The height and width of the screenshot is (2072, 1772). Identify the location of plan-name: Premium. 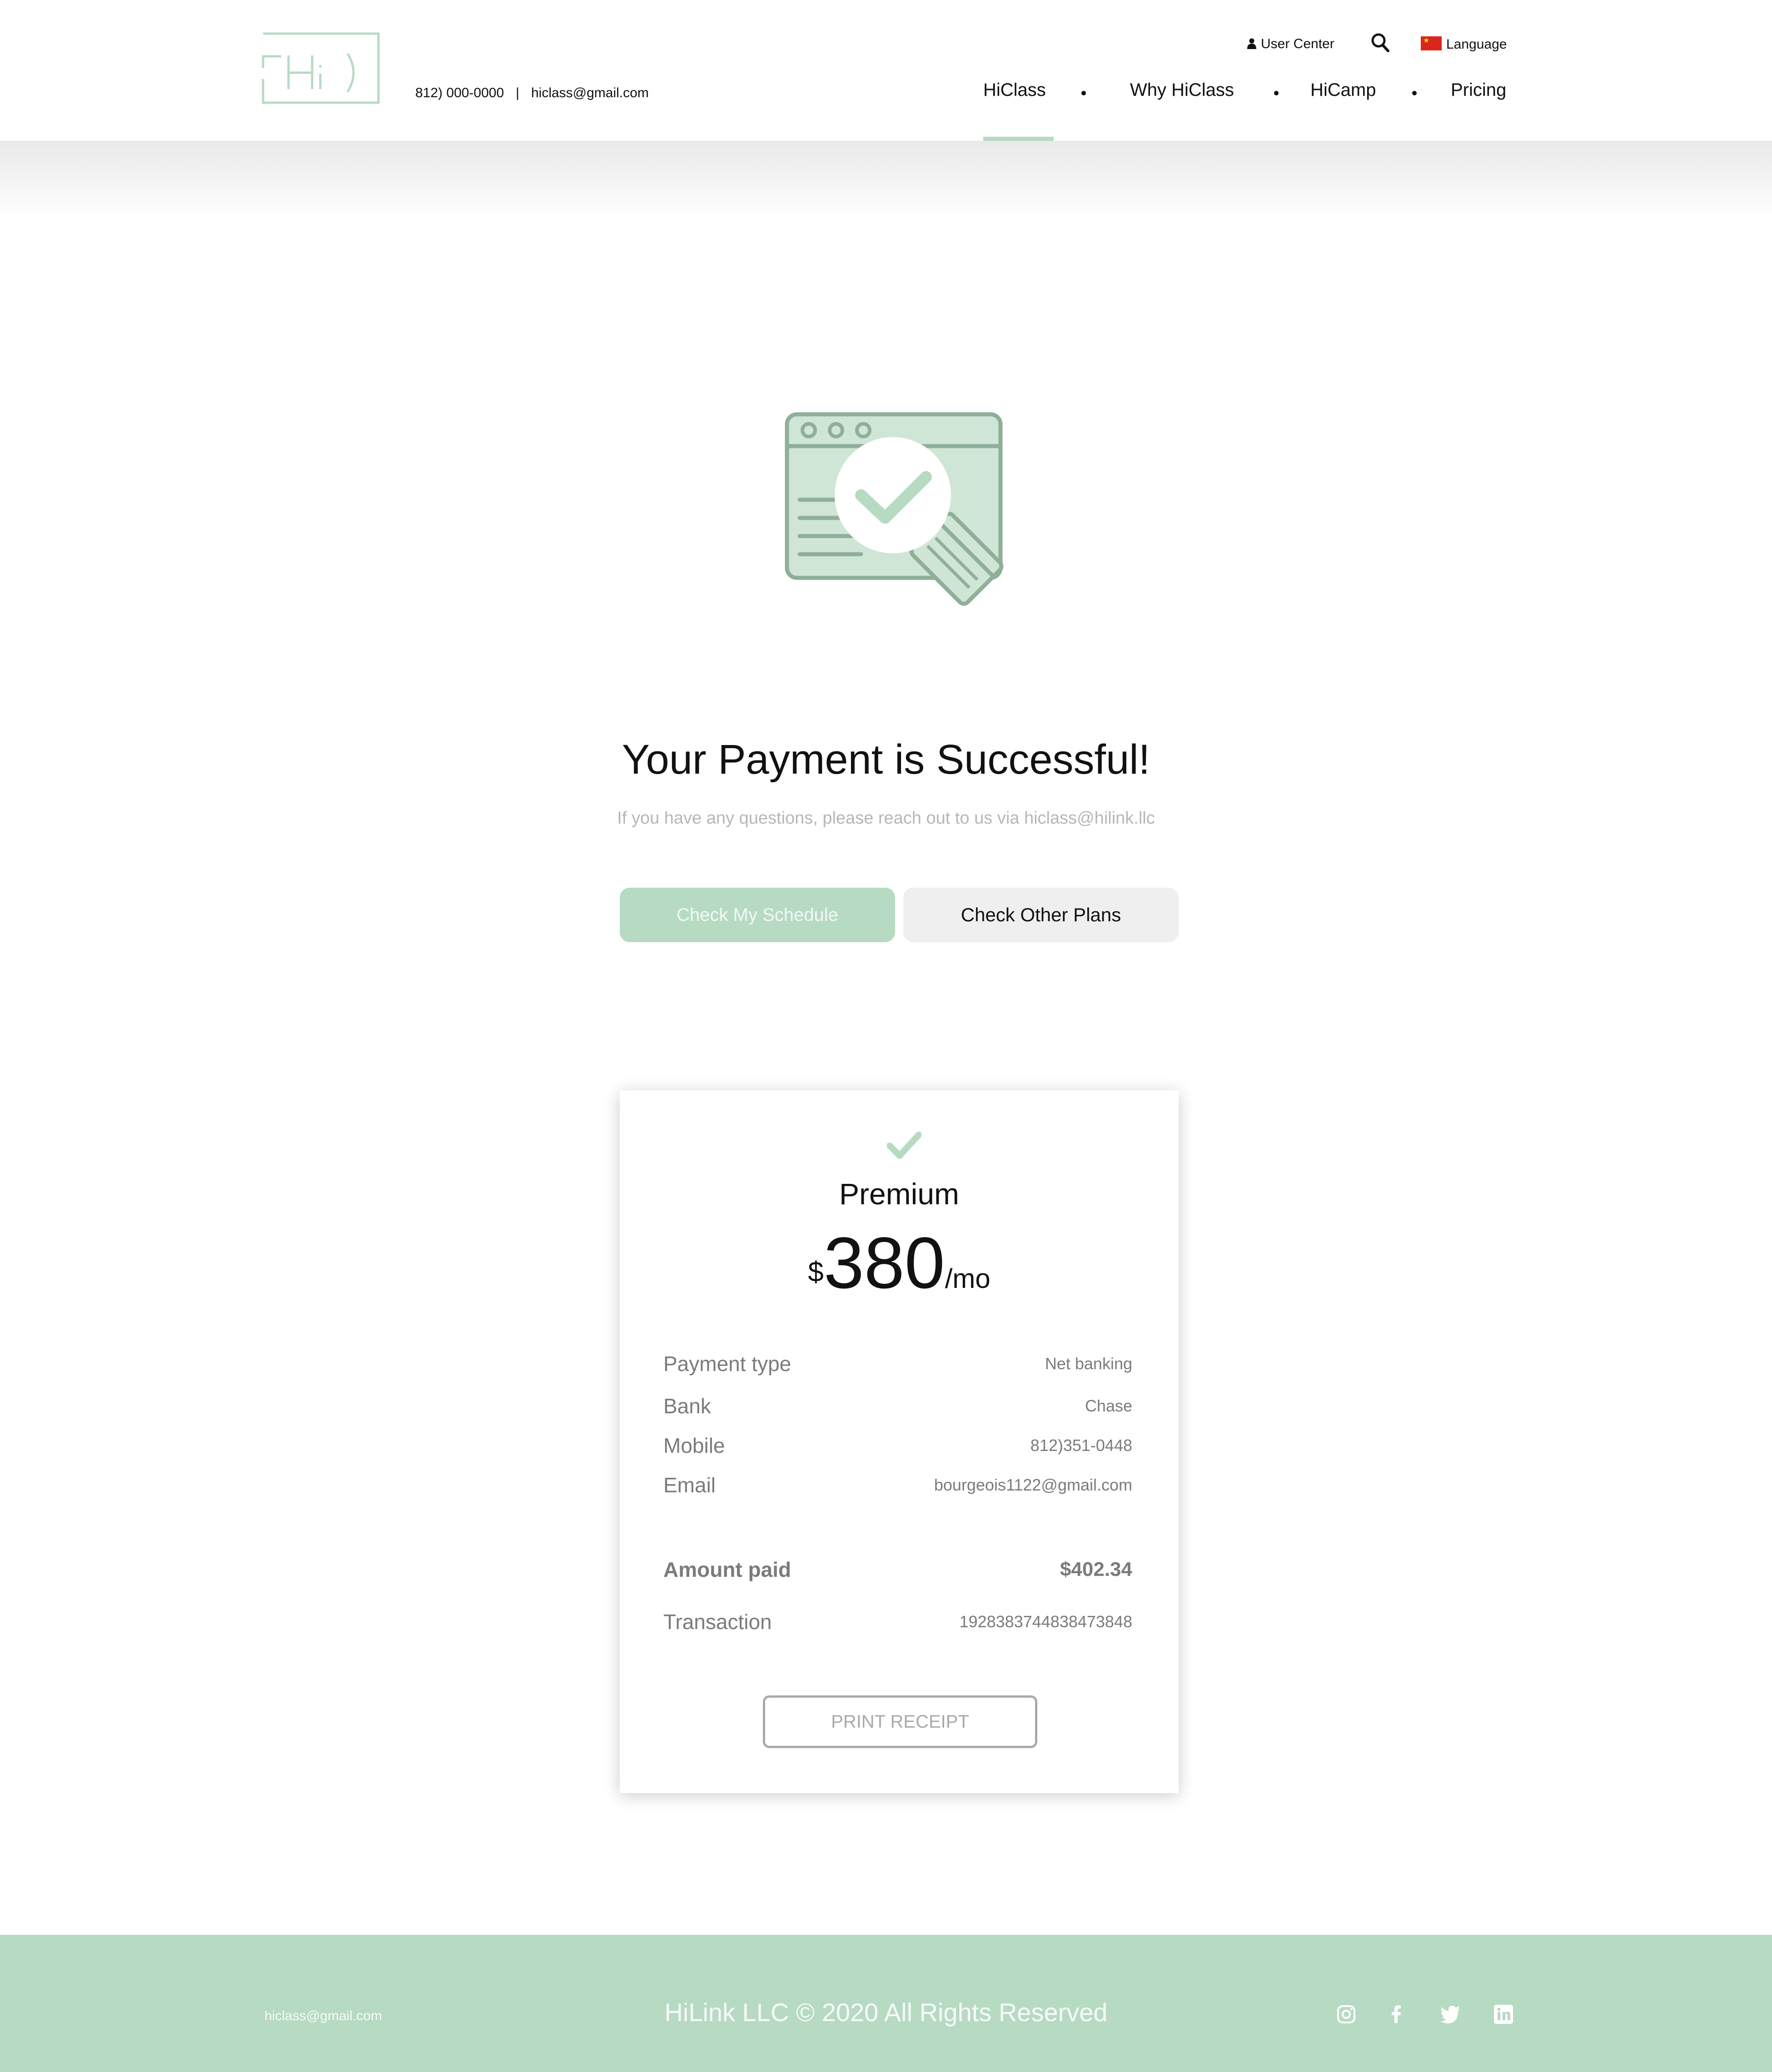
(899, 1194).